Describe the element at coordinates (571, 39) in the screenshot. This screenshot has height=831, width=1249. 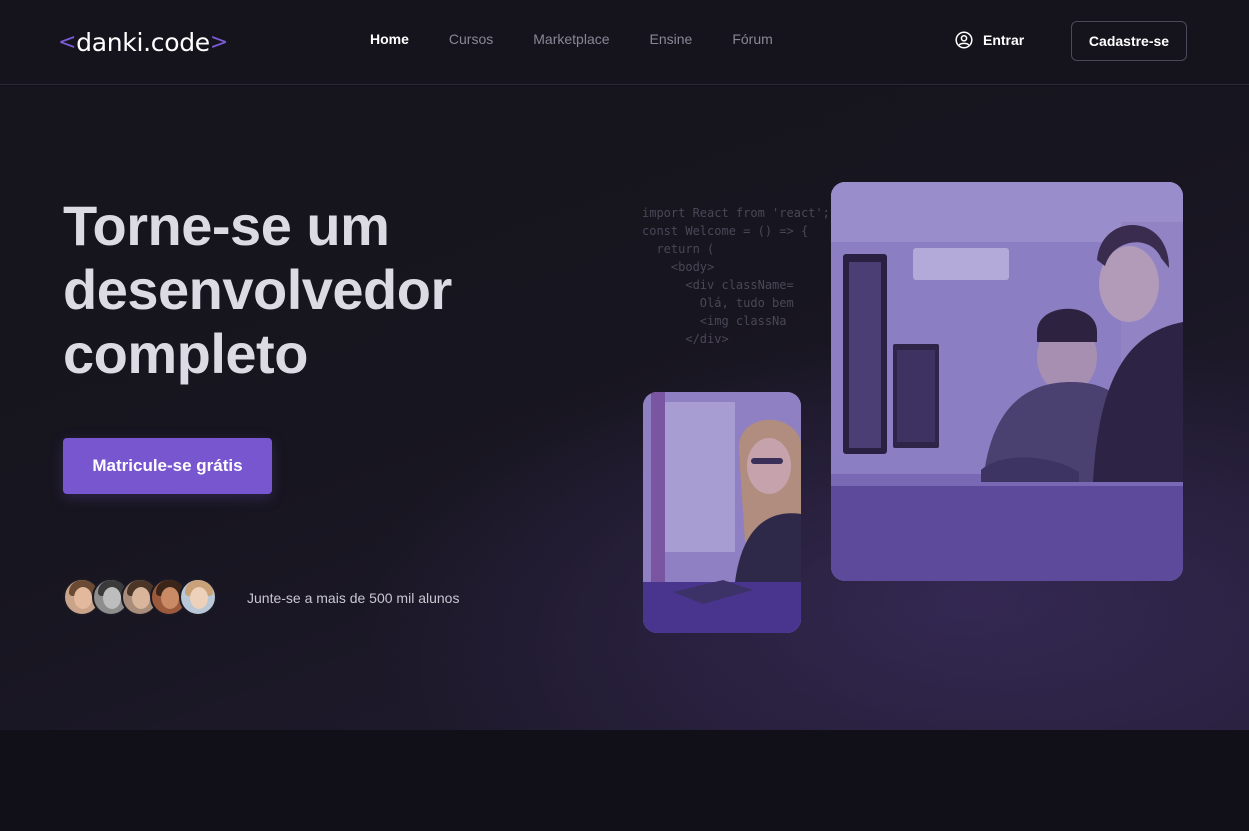
I see `nav-marketplace: Marketplace` at that location.